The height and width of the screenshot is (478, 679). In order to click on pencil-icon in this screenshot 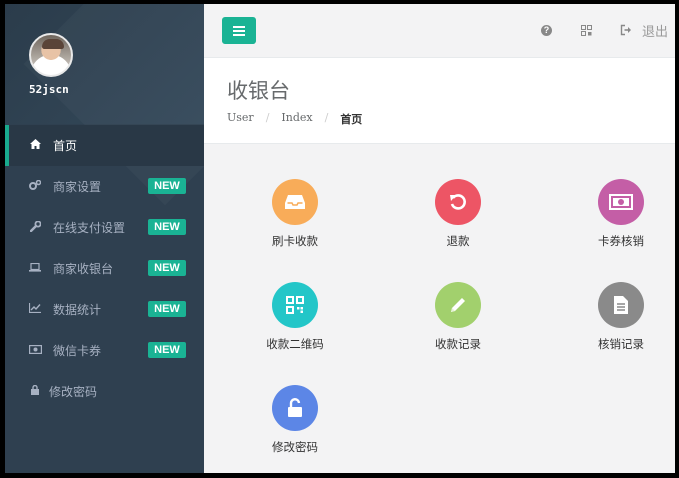, I will do `click(458, 305)`.